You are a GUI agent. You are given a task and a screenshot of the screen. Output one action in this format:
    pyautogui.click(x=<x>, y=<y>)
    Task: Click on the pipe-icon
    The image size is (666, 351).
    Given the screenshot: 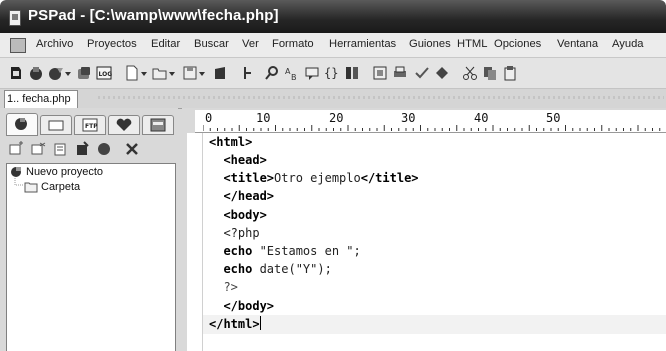 What is the action you would take?
    pyautogui.click(x=248, y=73)
    